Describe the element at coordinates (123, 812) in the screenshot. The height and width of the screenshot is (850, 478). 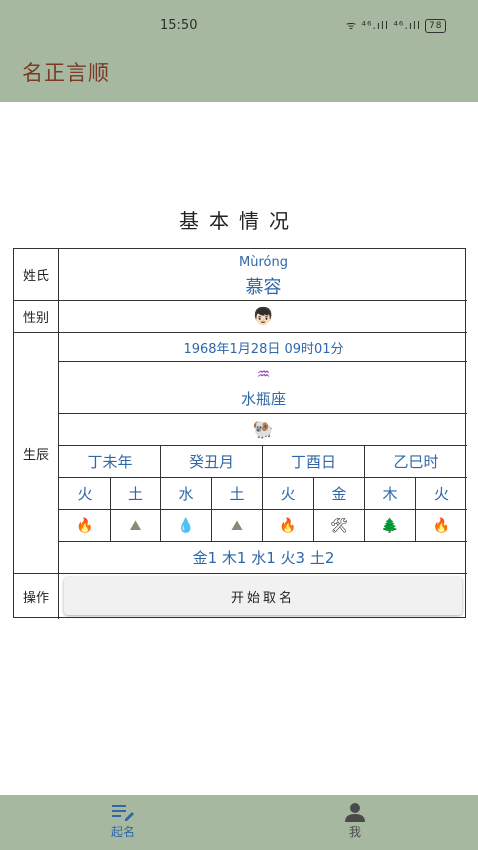
I see `edit-list-icon` at that location.